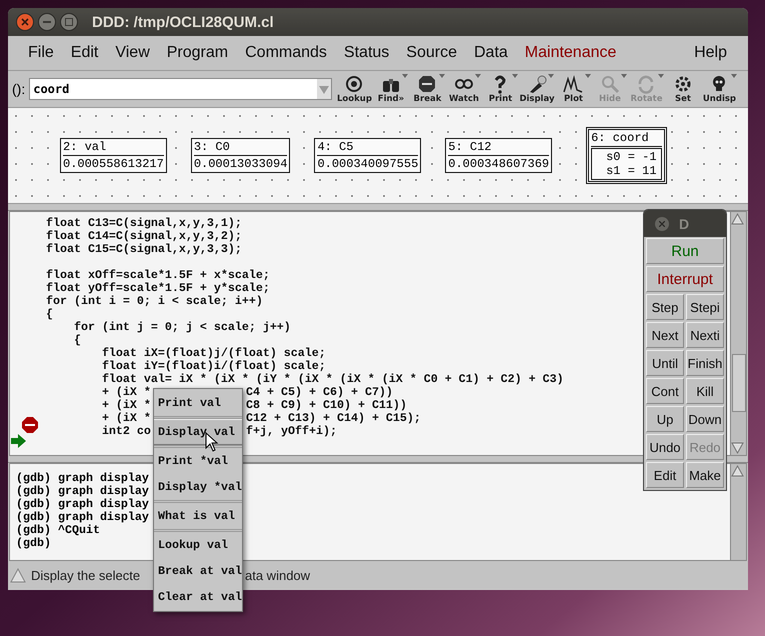  What do you see at coordinates (610, 84) in the screenshot?
I see `magnifier-icon` at bounding box center [610, 84].